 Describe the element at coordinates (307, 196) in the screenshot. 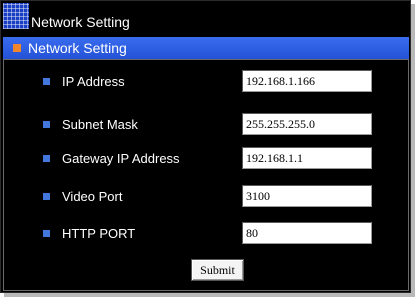

I see `video-port-input` at that location.